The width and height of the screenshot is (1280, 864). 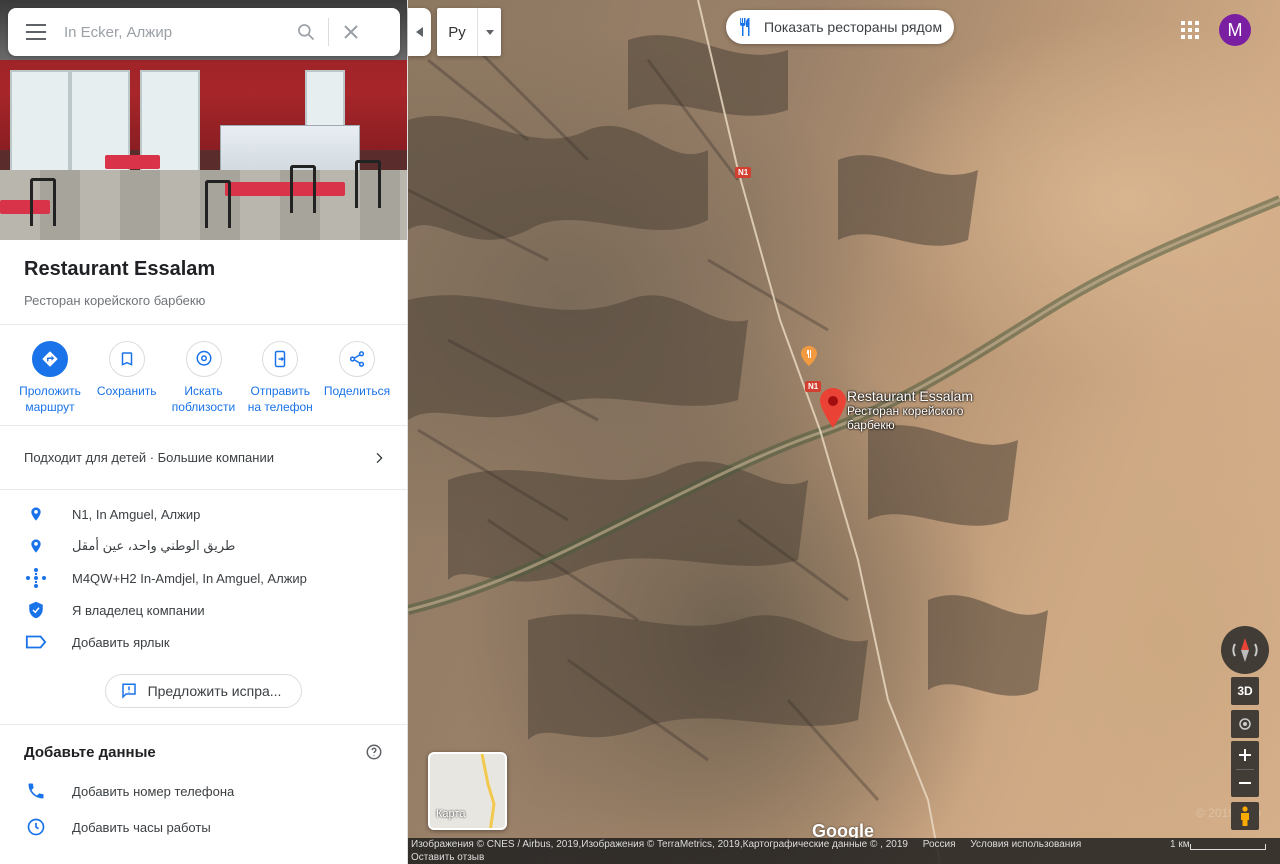 I want to click on hamburger-menu-icon, so click(x=36, y=32).